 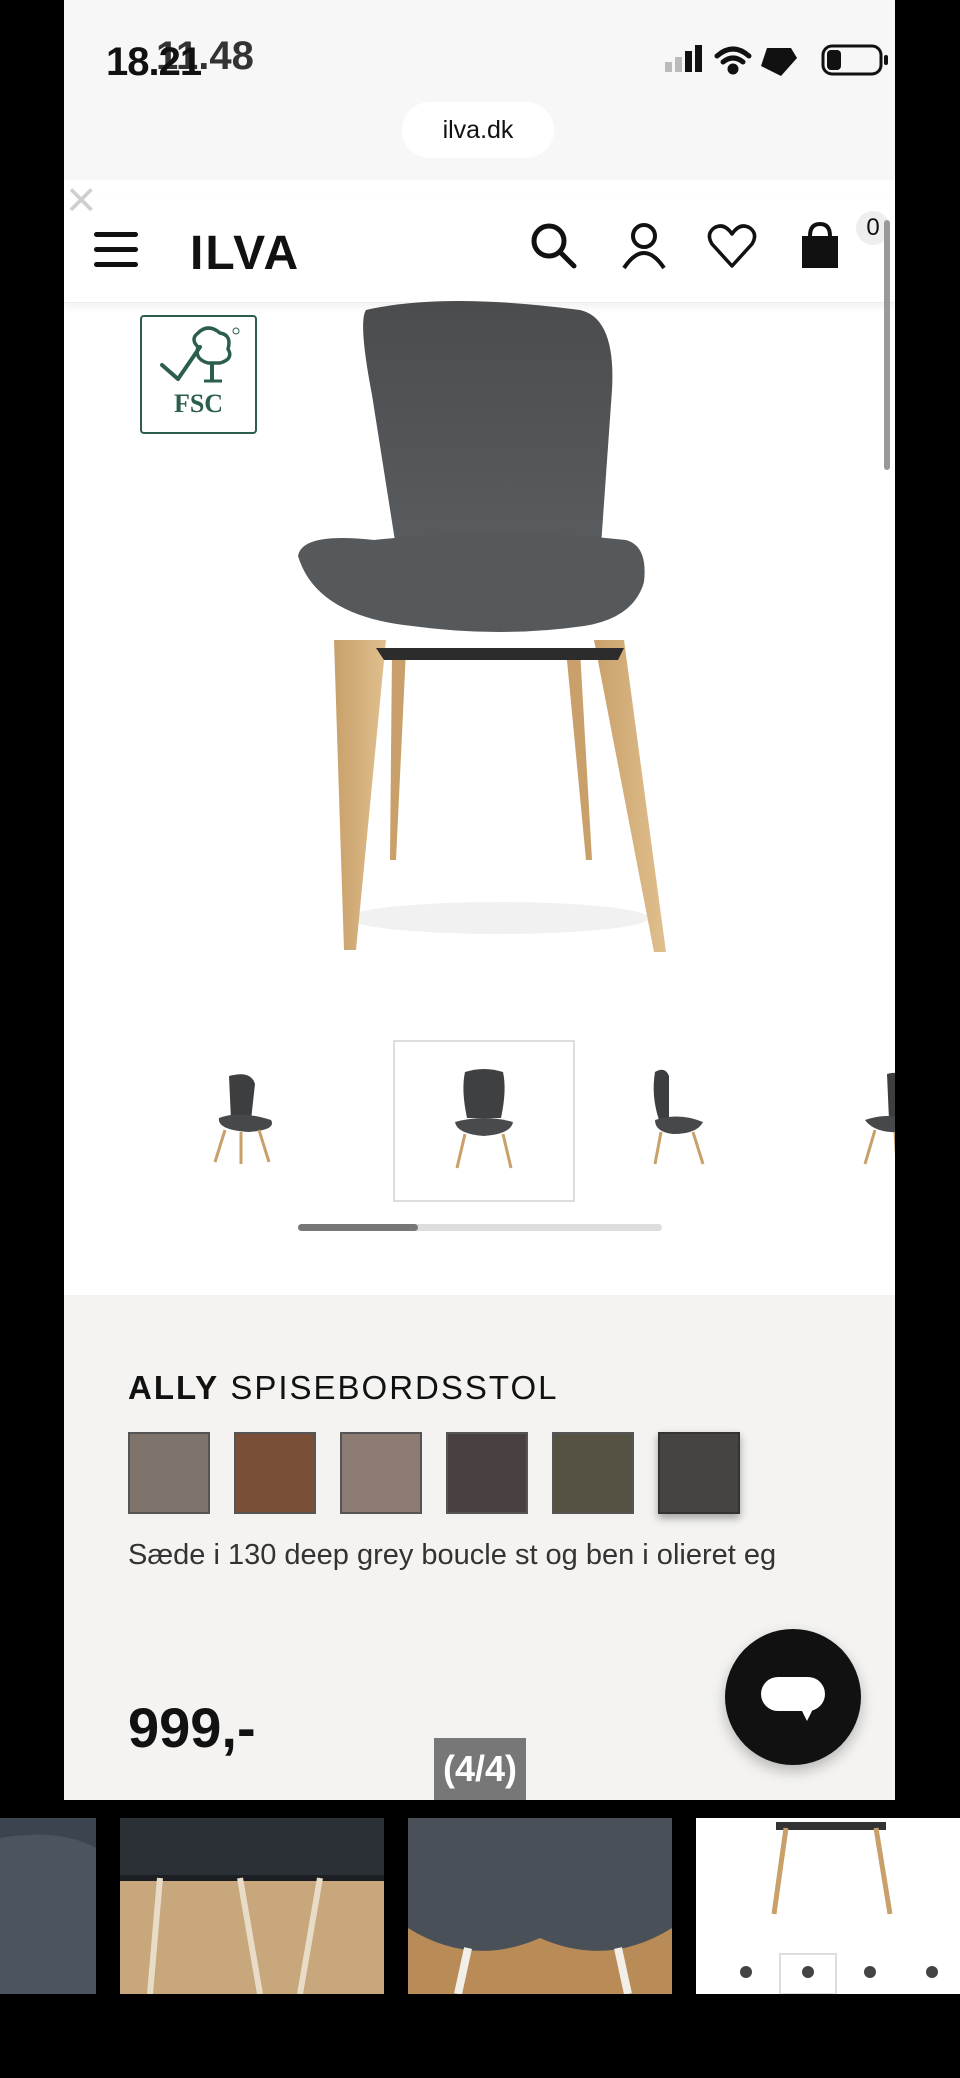 What do you see at coordinates (828, 1906) in the screenshot?
I see `viewer-thumb-4-selected` at bounding box center [828, 1906].